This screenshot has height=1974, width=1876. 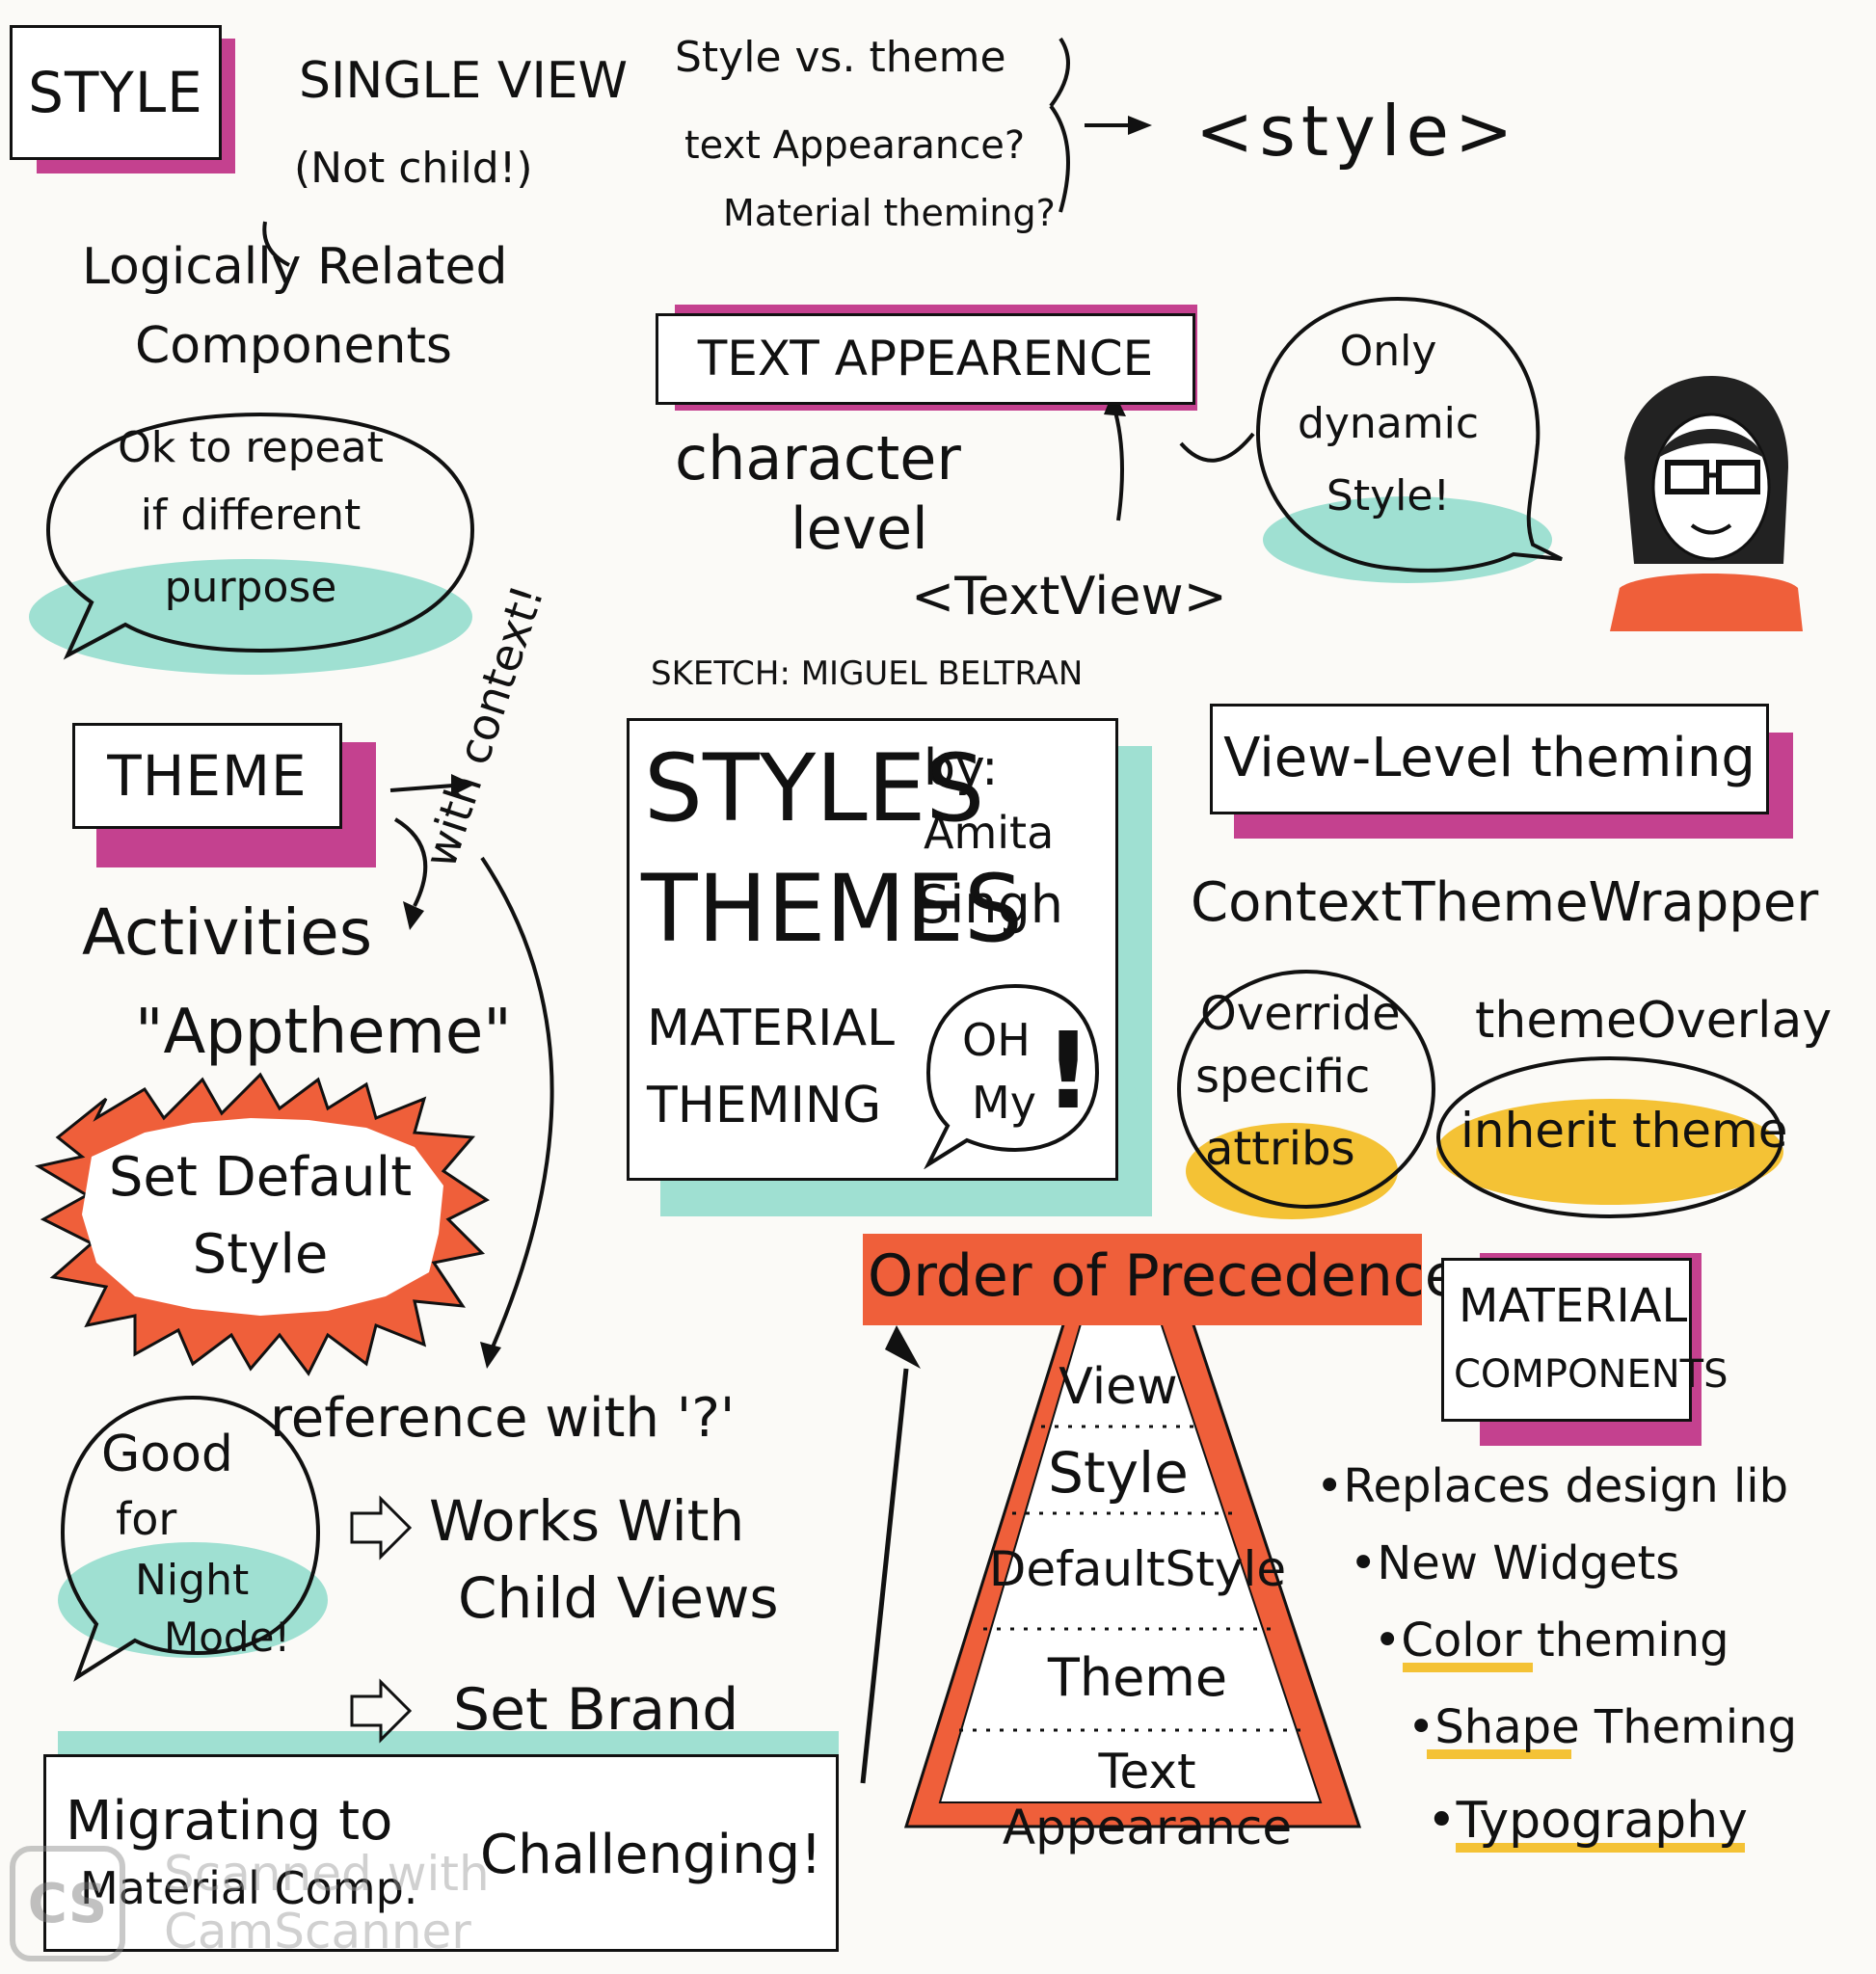 I want to click on night-line-4: Mode!, so click(x=227, y=1637).